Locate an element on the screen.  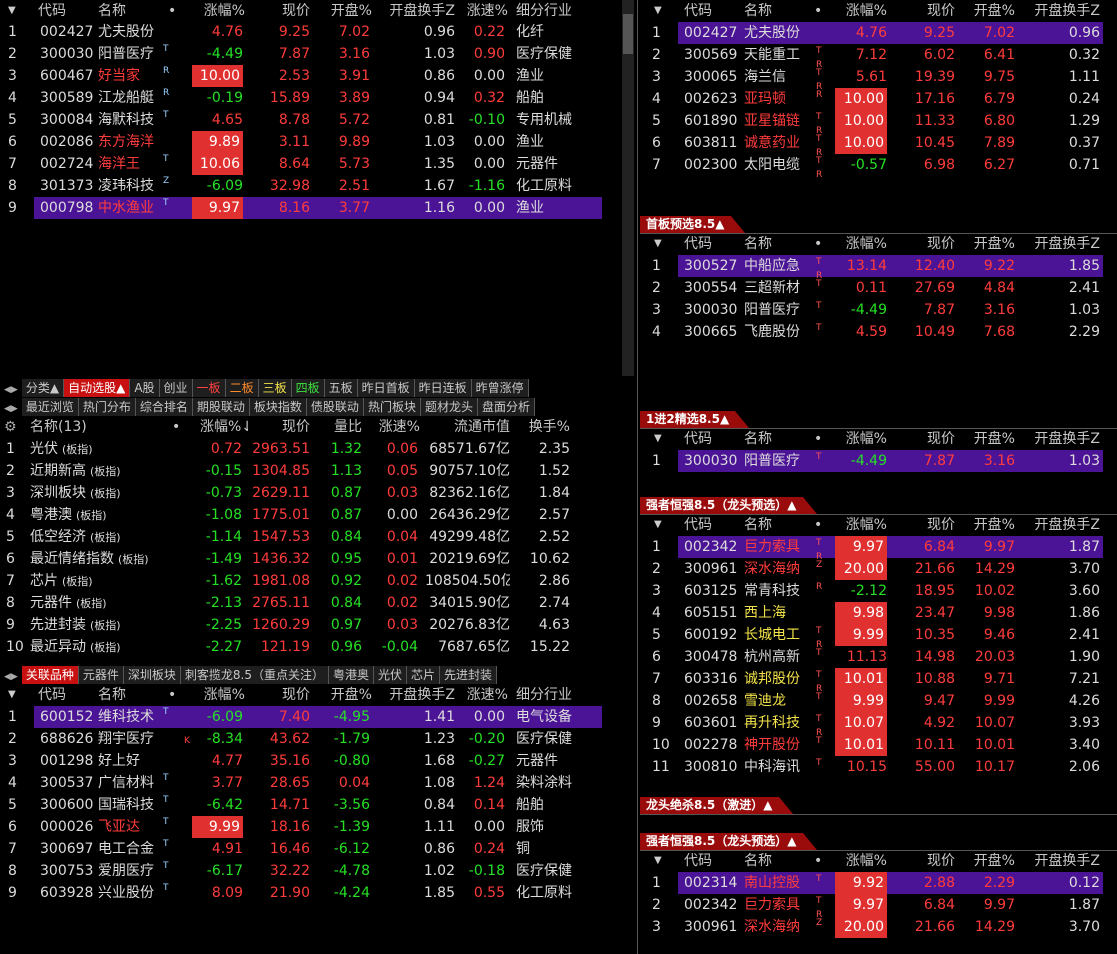
scrollbar-top-left is located at coordinates (628, 188).